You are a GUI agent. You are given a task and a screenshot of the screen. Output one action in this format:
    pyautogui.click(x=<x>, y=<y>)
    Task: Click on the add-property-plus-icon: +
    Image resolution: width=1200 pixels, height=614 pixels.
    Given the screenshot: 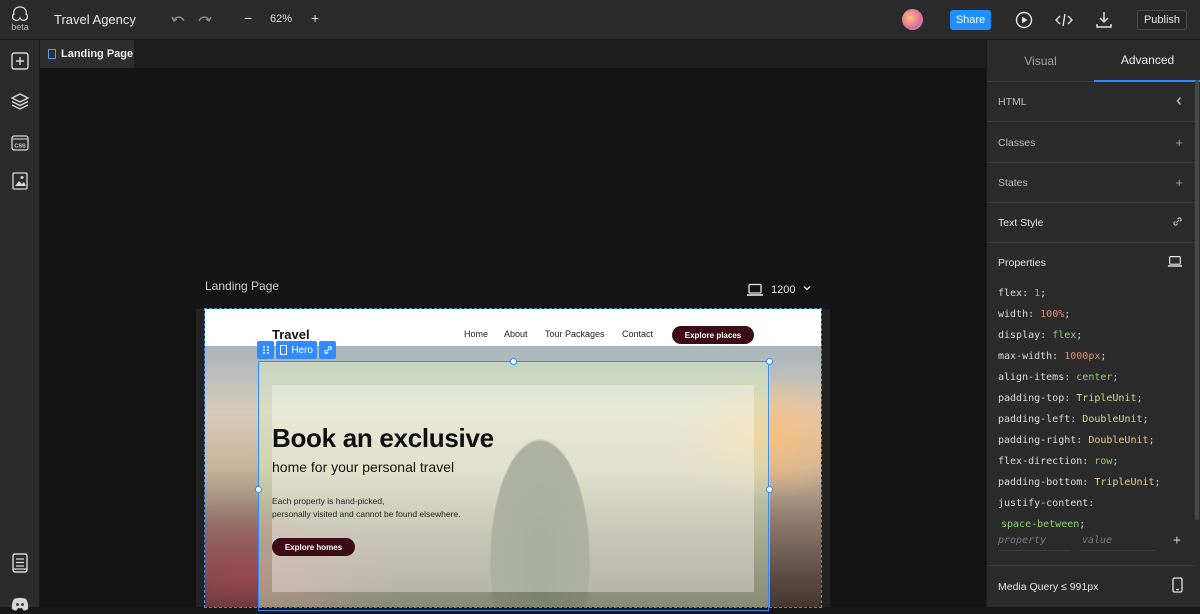 What is the action you would take?
    pyautogui.click(x=1177, y=540)
    